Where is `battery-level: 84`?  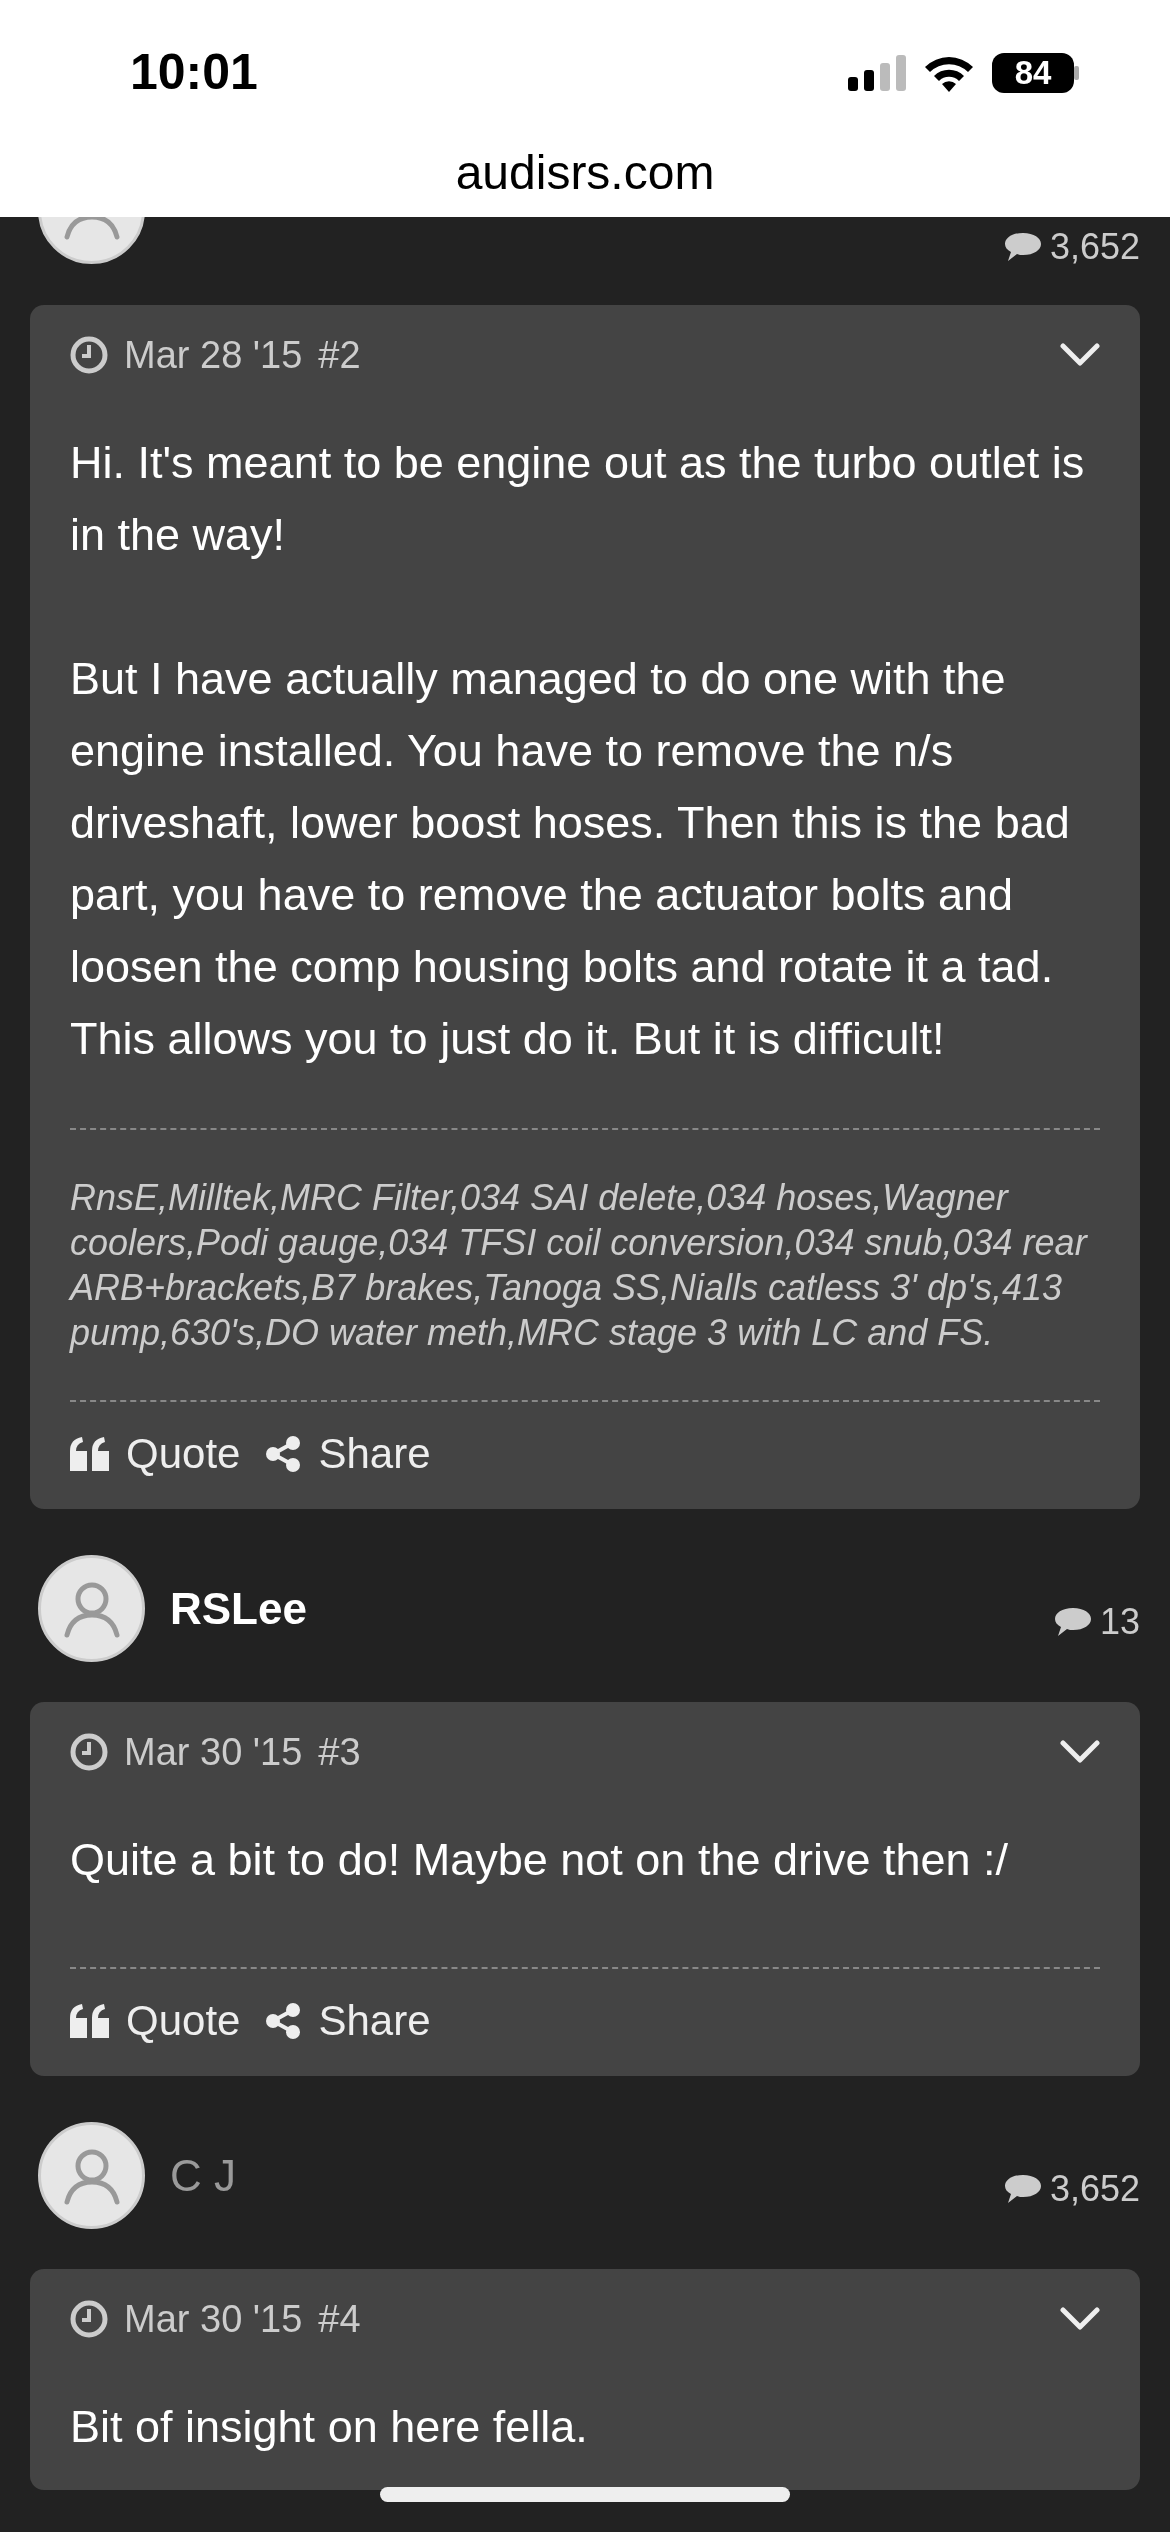
battery-level: 84 is located at coordinates (1033, 72).